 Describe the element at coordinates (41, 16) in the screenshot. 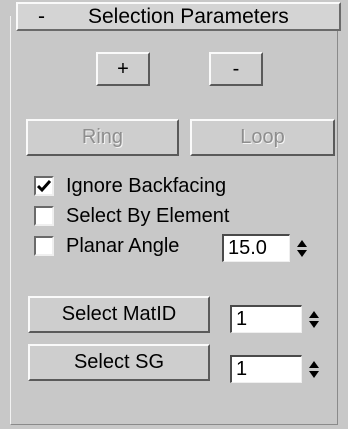

I see `collapse-toggle-icon: -` at that location.